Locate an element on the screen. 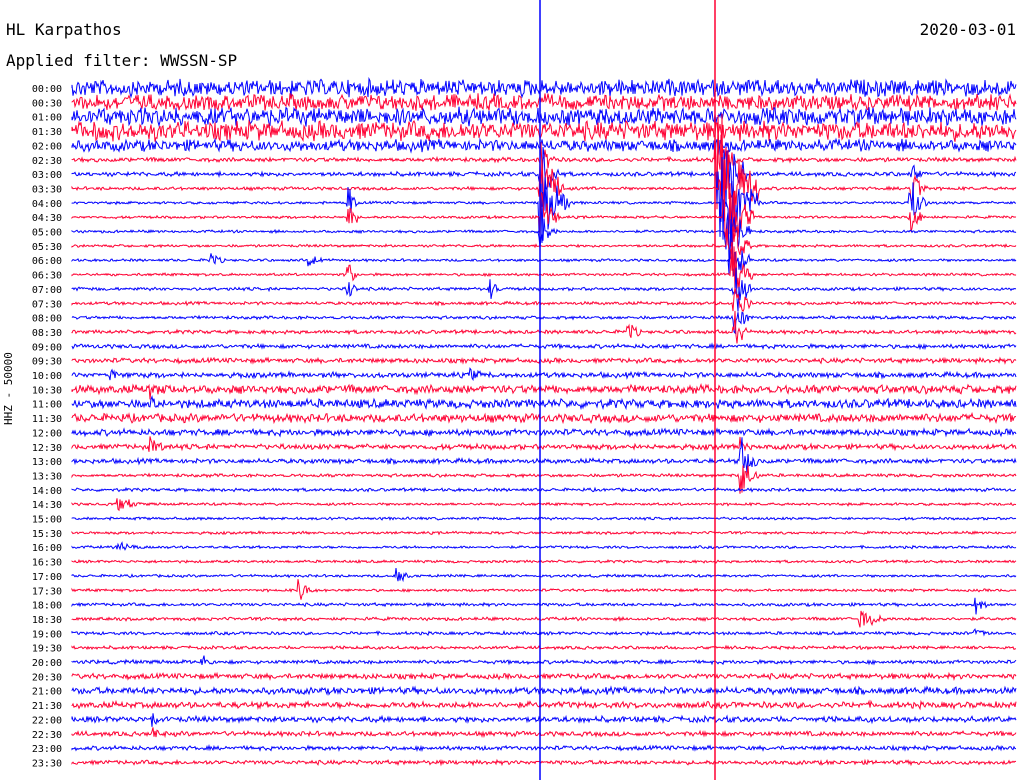 The height and width of the screenshot is (780, 1024). time-label: 07:00 is located at coordinates (47, 290).